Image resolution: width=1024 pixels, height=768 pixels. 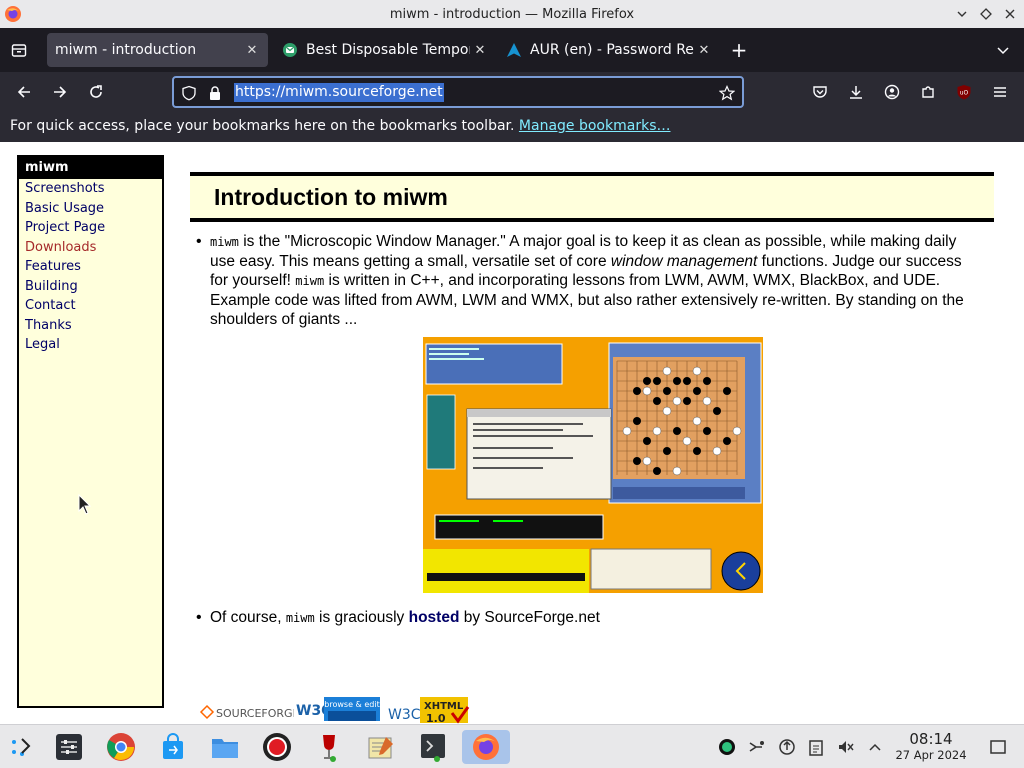 I want to click on tray-status-icon, so click(x=727, y=747).